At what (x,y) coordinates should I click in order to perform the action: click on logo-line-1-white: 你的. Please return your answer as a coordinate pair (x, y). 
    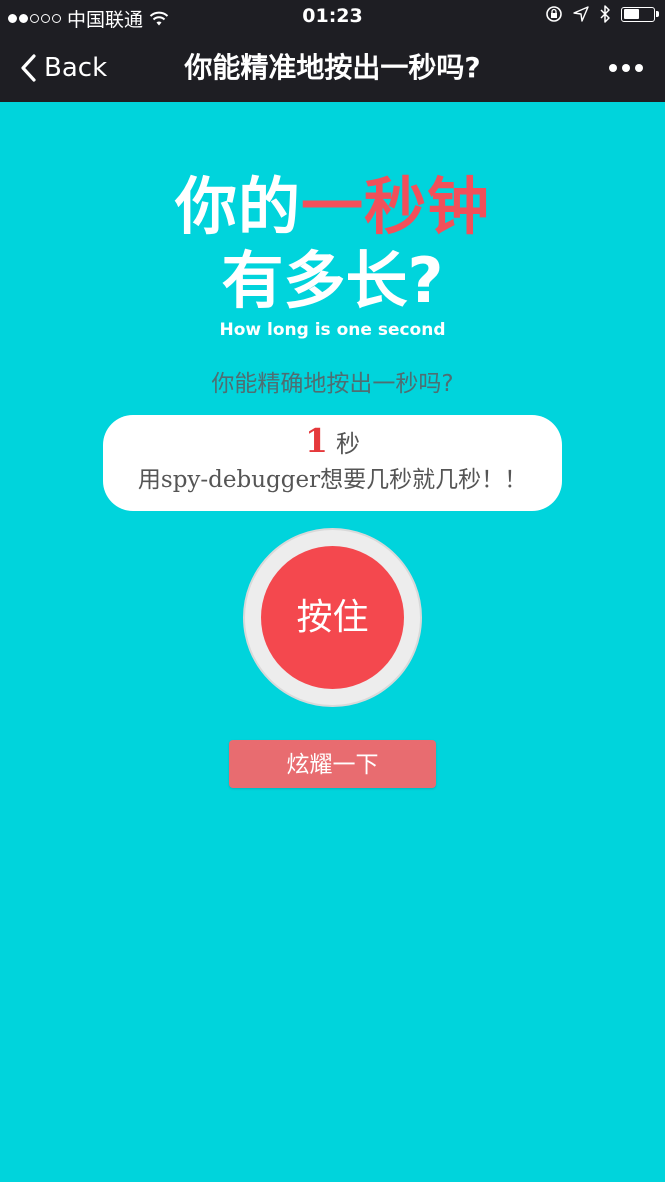
    Looking at the image, I should click on (237, 206).